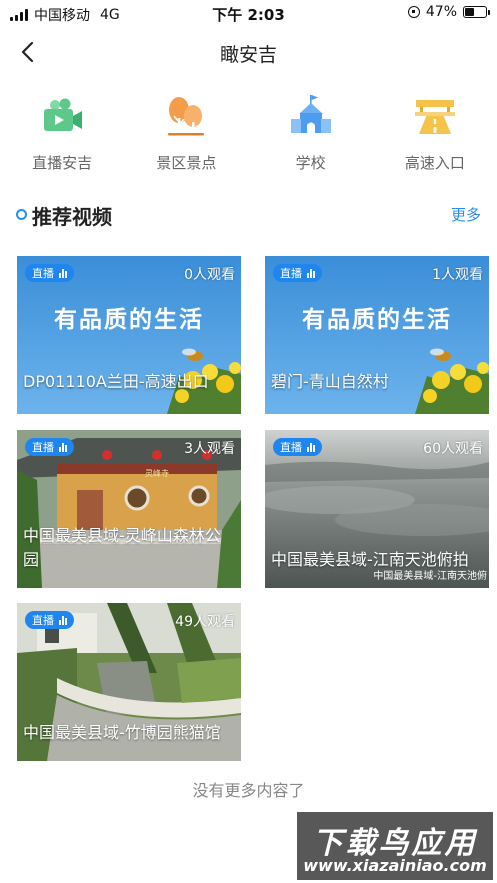 This screenshot has height=883, width=497. What do you see at coordinates (157, 473) in the screenshot?
I see `svg-text: 灵峰寺` at bounding box center [157, 473].